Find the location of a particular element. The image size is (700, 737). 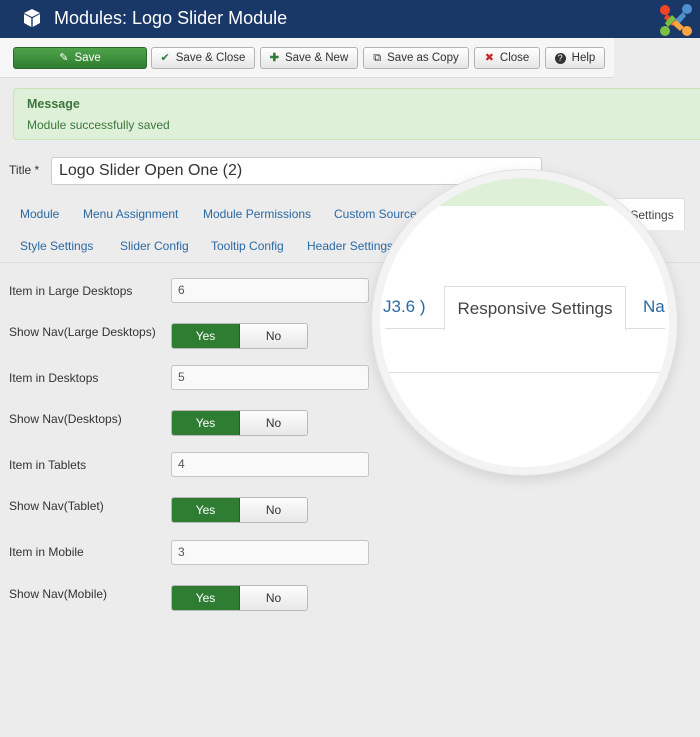

save-close-button: ✔ Save & Close is located at coordinates (203, 58).